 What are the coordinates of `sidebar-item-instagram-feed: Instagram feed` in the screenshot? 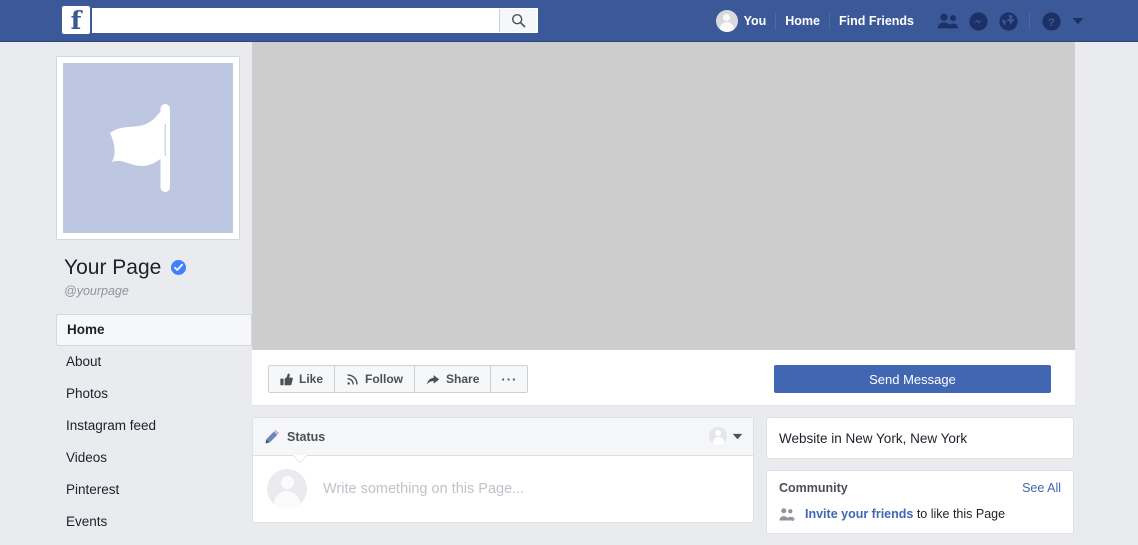 It's located at (154, 426).